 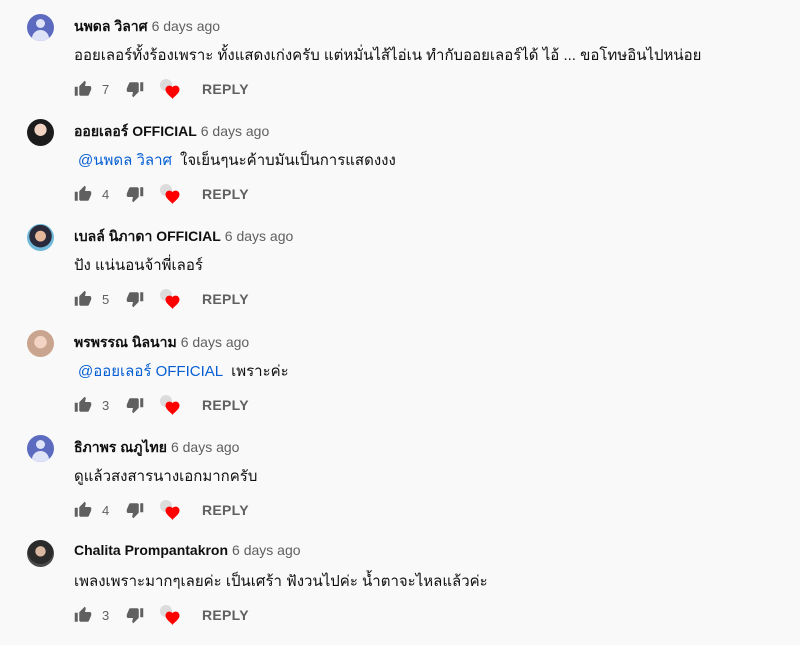 I want to click on comment-text: ดูแล้วสงสารนางเอกมากครับ, so click(x=165, y=476).